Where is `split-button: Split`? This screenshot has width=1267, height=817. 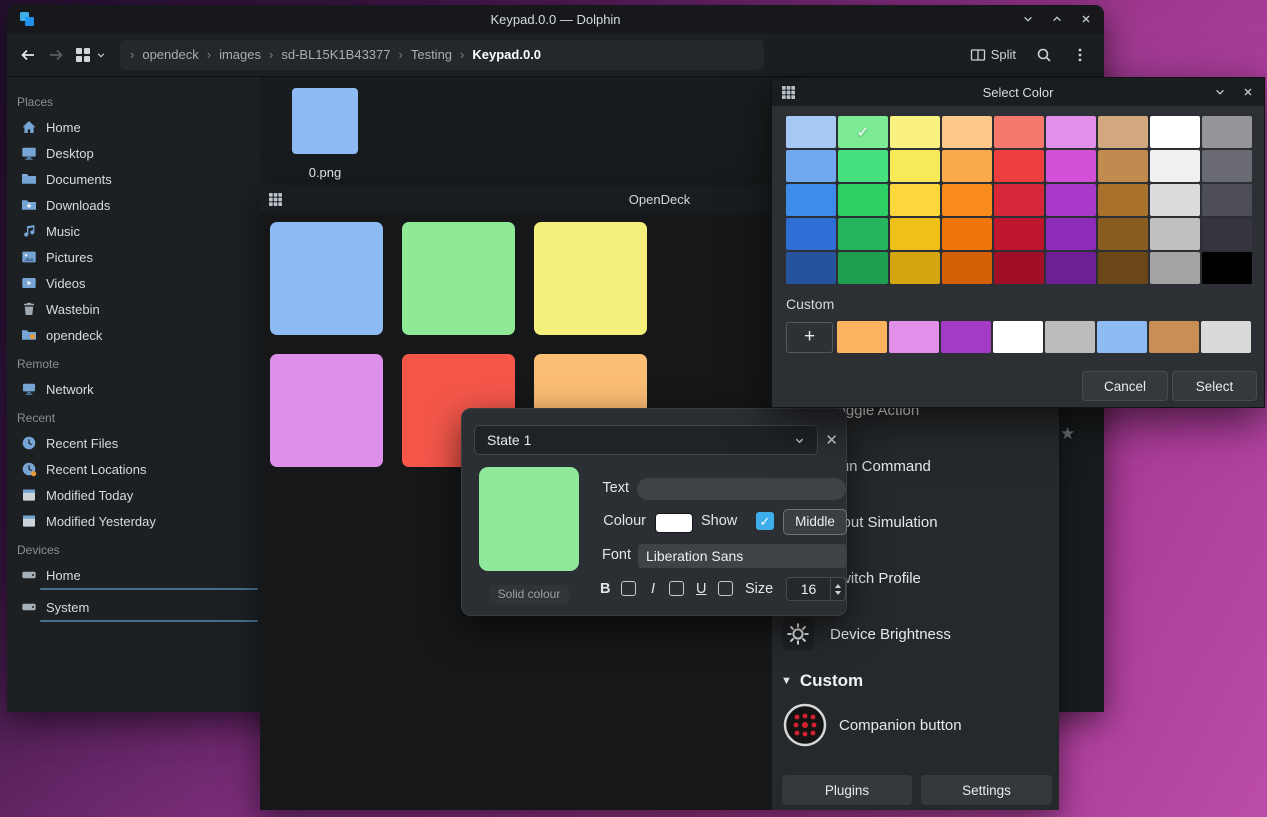 split-button: Split is located at coordinates (993, 55).